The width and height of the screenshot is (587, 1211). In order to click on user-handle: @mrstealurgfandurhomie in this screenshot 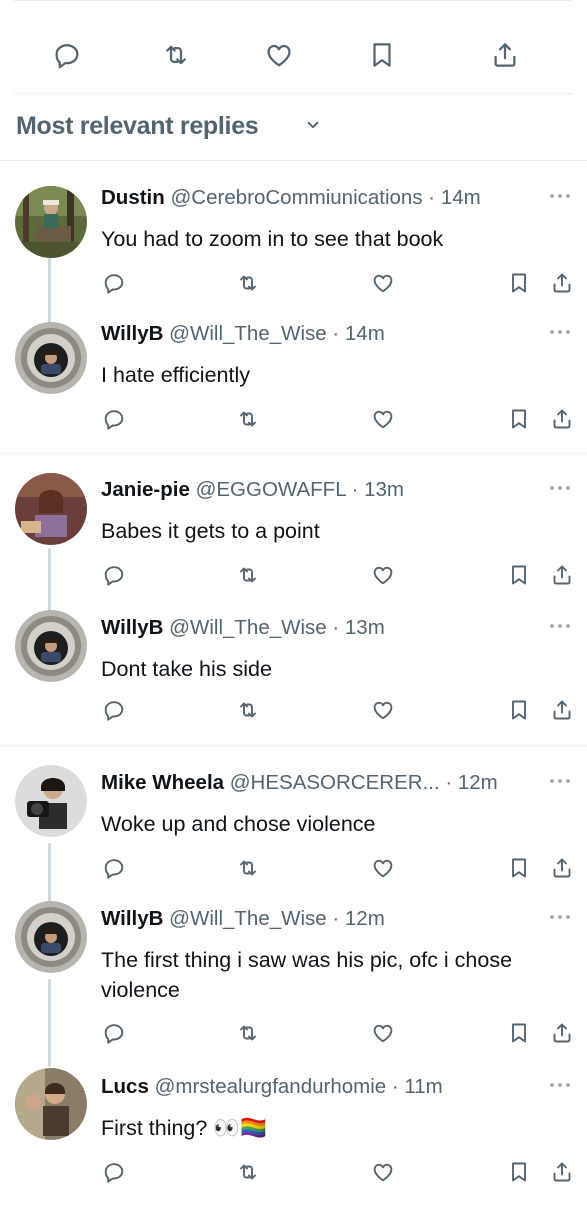, I will do `click(271, 1086)`.